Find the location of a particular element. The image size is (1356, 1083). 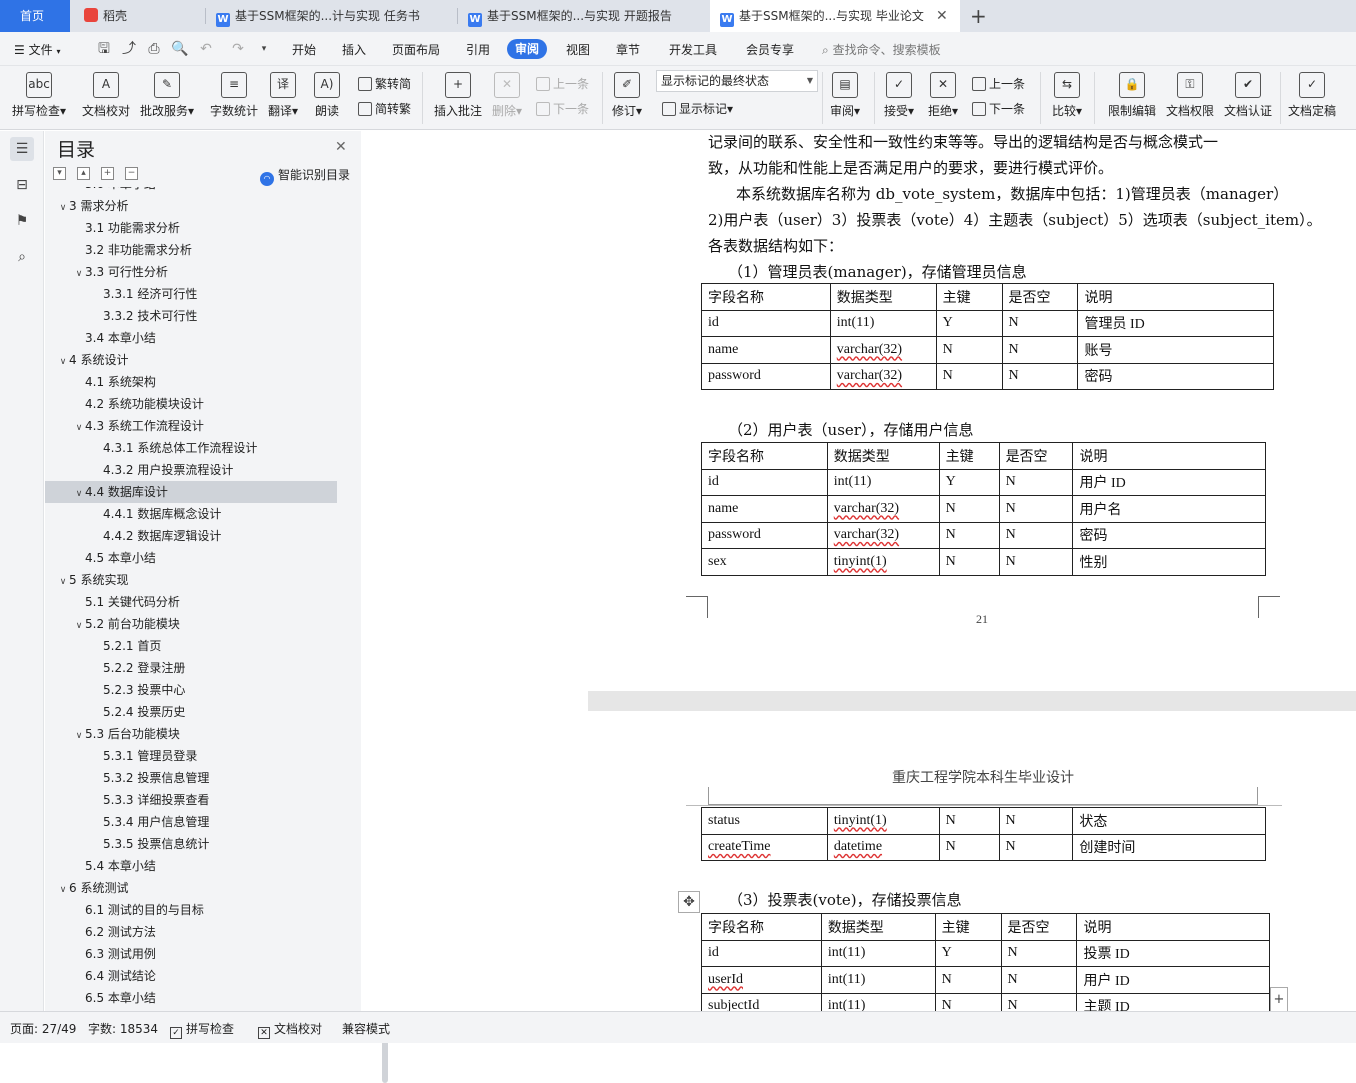

menu-review: 审阅 is located at coordinates (527, 49).